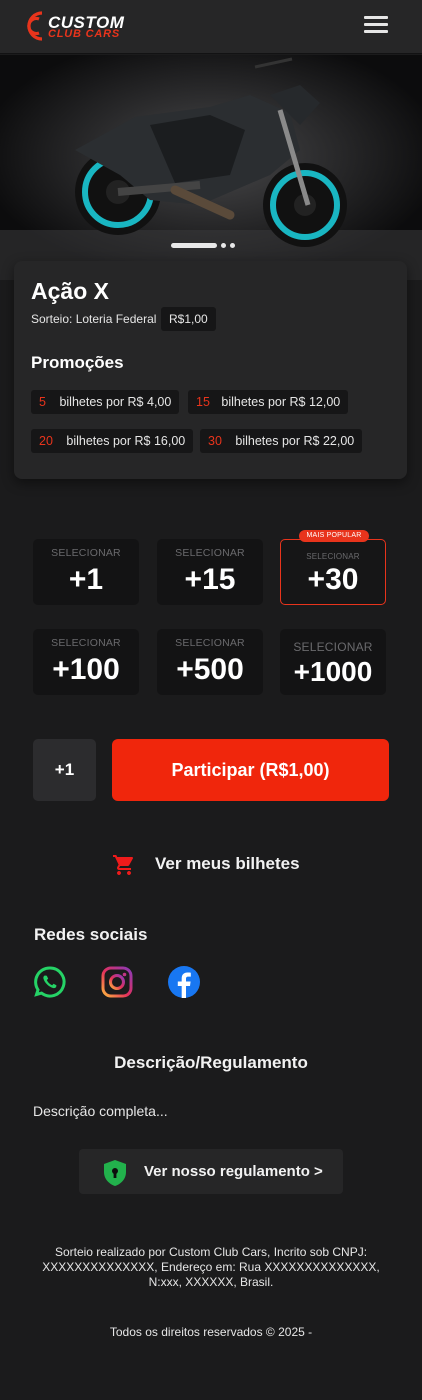 The image size is (422, 1400). Describe the element at coordinates (64, 770) in the screenshot. I see `quantity-display: +1` at that location.